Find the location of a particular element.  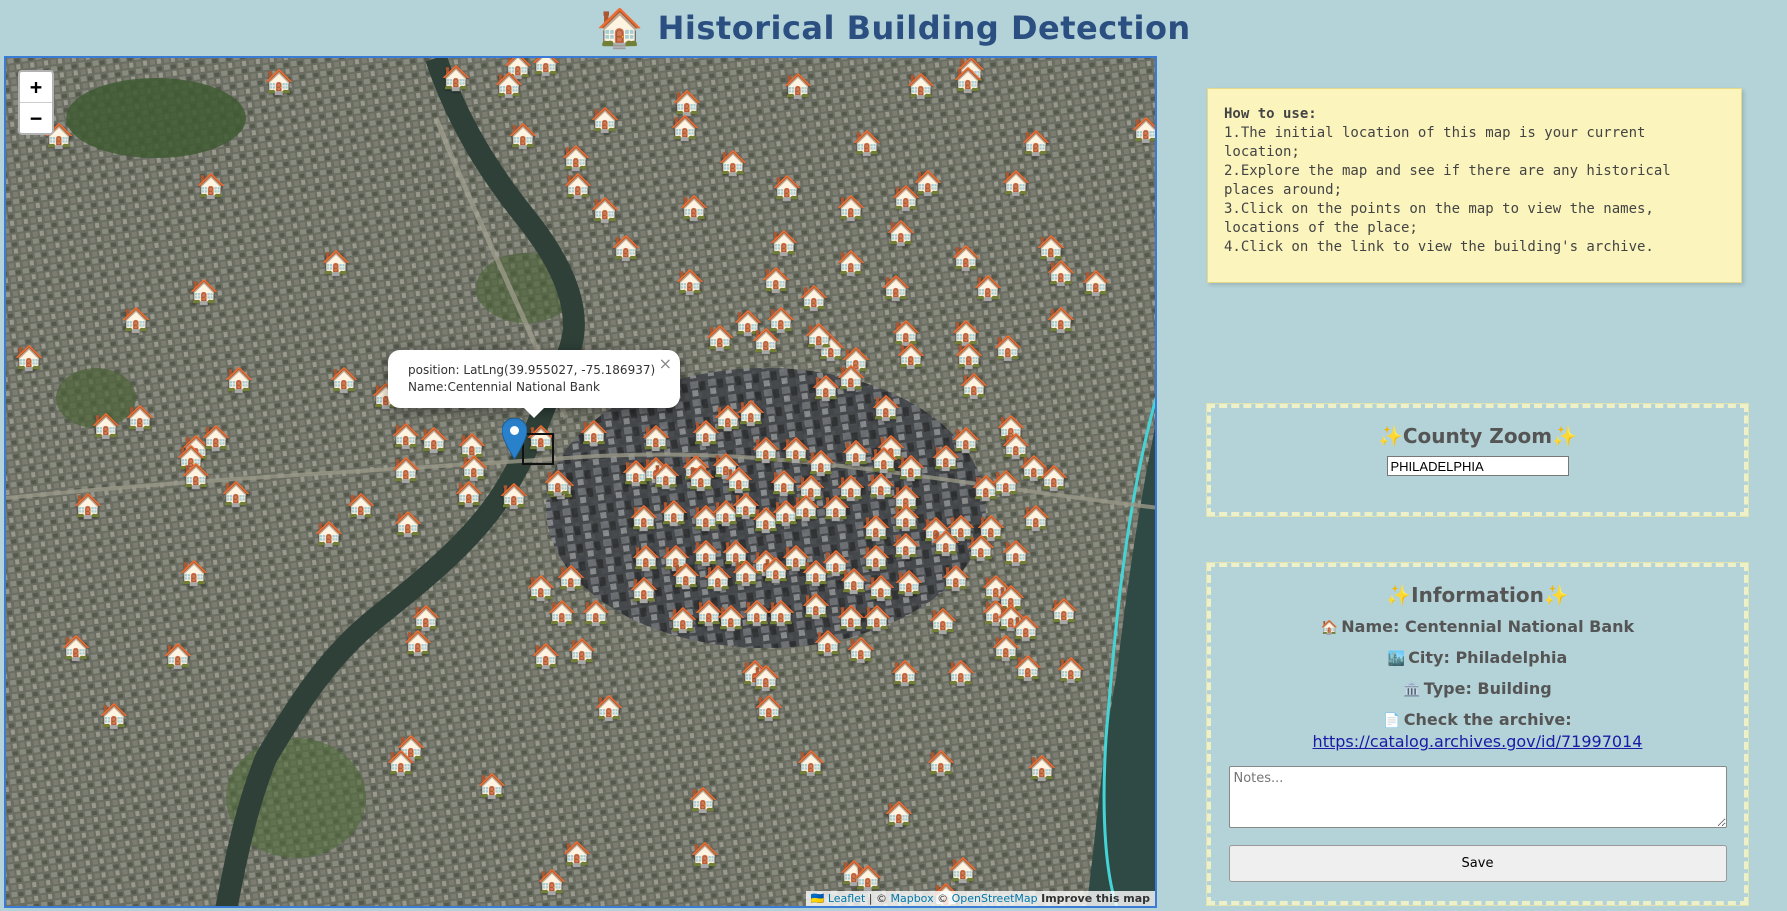

notes-field is located at coordinates (1477, 797).